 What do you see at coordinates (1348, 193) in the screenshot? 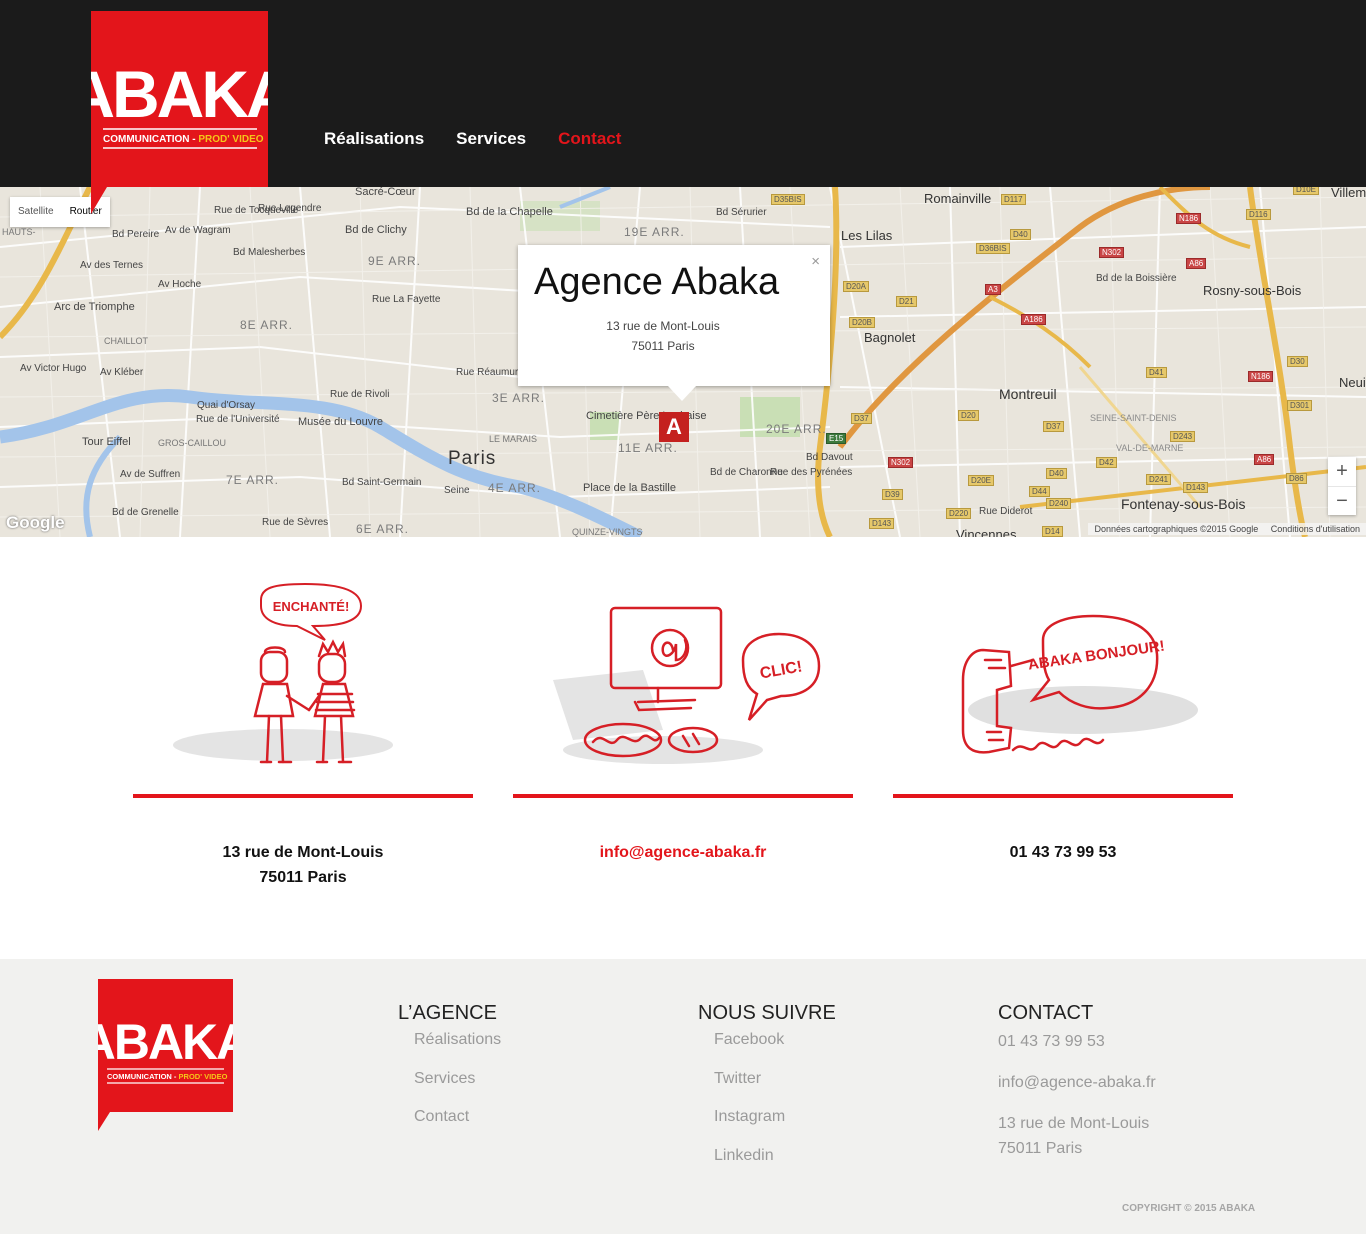
I see `map-label: Villem` at bounding box center [1348, 193].